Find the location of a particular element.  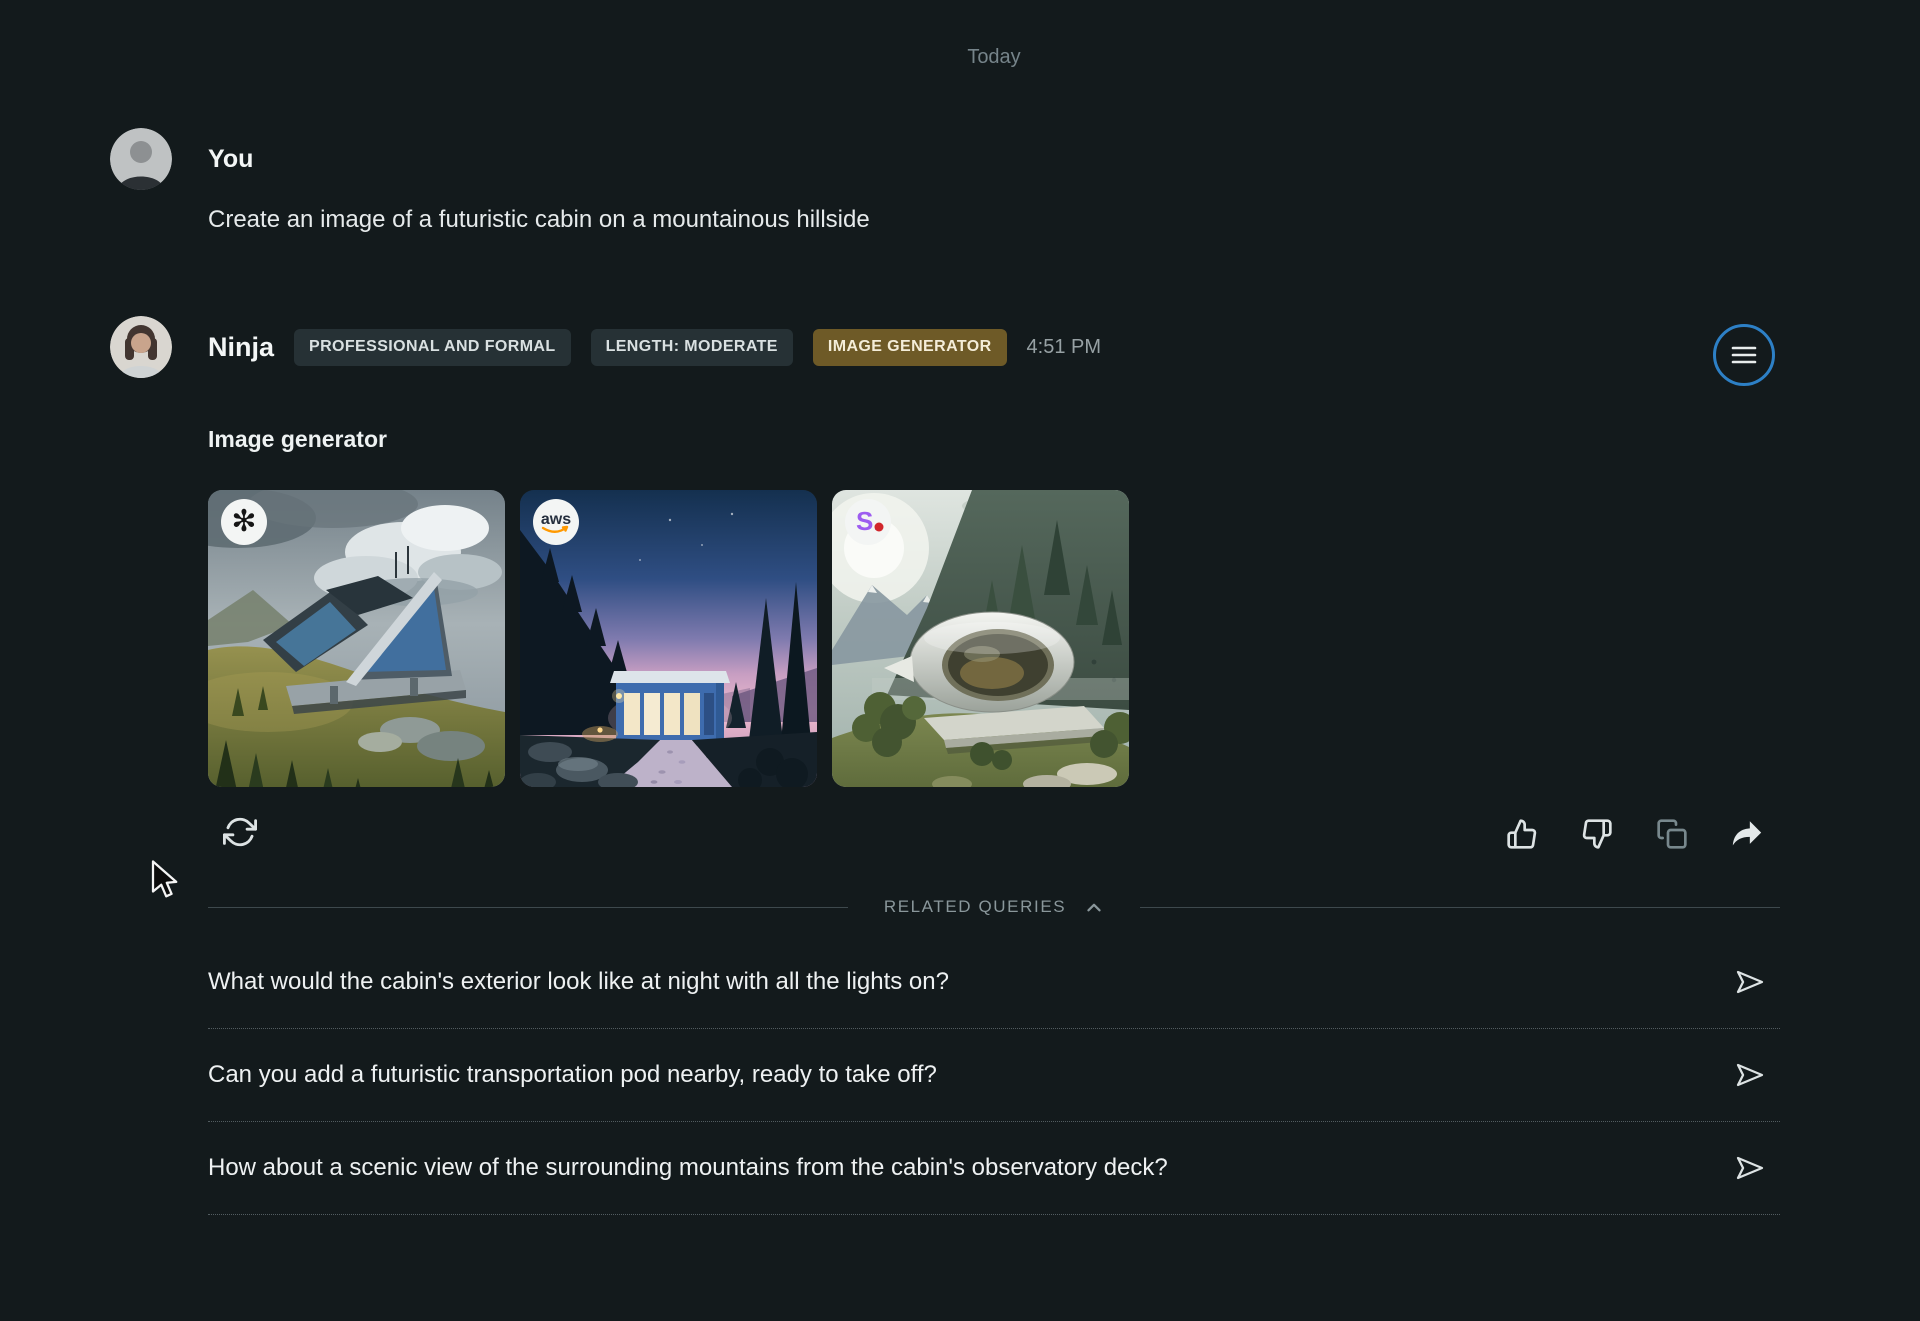

stability-logo-image: S. is located at coordinates (870, 521).